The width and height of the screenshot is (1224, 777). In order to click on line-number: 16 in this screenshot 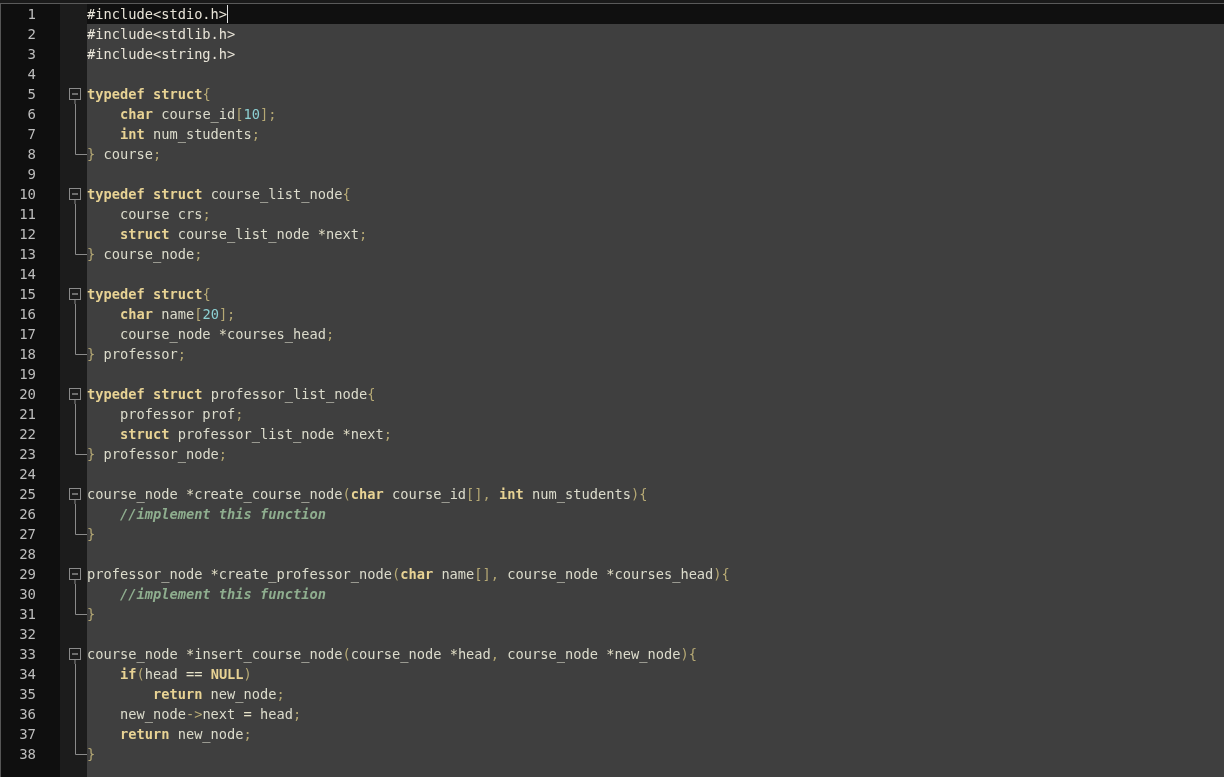, I will do `click(27, 314)`.